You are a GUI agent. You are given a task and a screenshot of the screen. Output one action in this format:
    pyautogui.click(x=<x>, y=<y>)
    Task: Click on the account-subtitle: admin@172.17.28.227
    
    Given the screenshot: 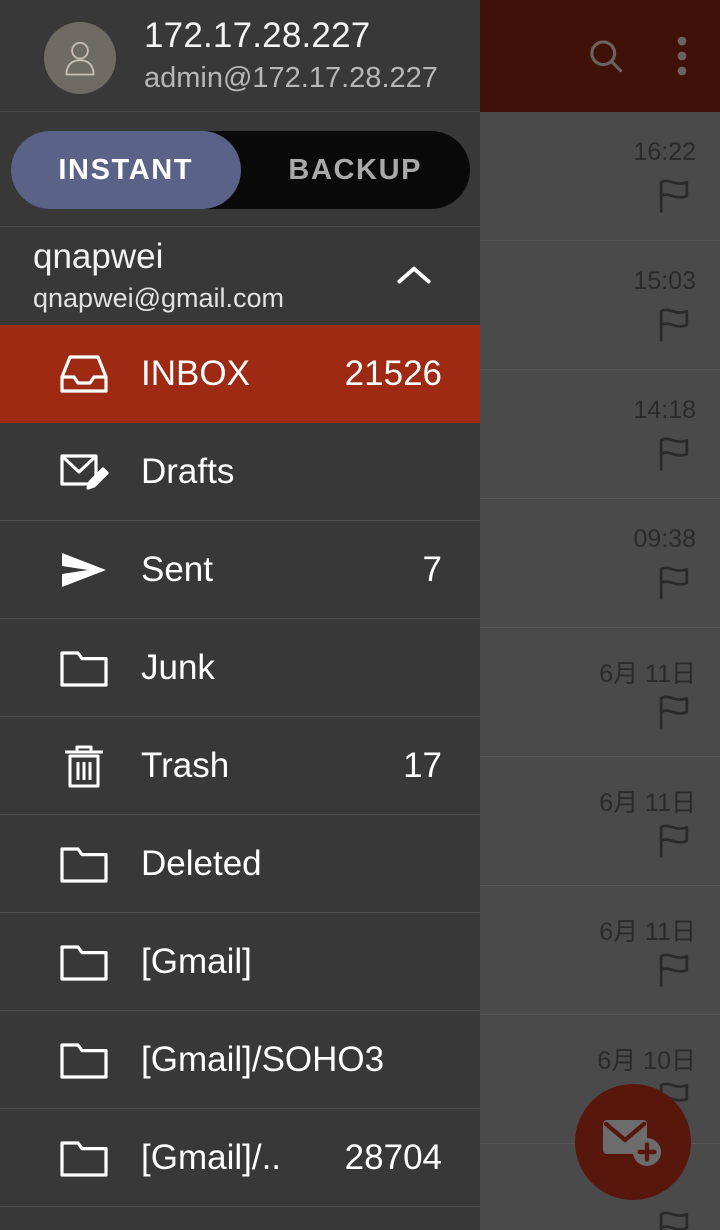 What is the action you would take?
    pyautogui.click(x=291, y=78)
    